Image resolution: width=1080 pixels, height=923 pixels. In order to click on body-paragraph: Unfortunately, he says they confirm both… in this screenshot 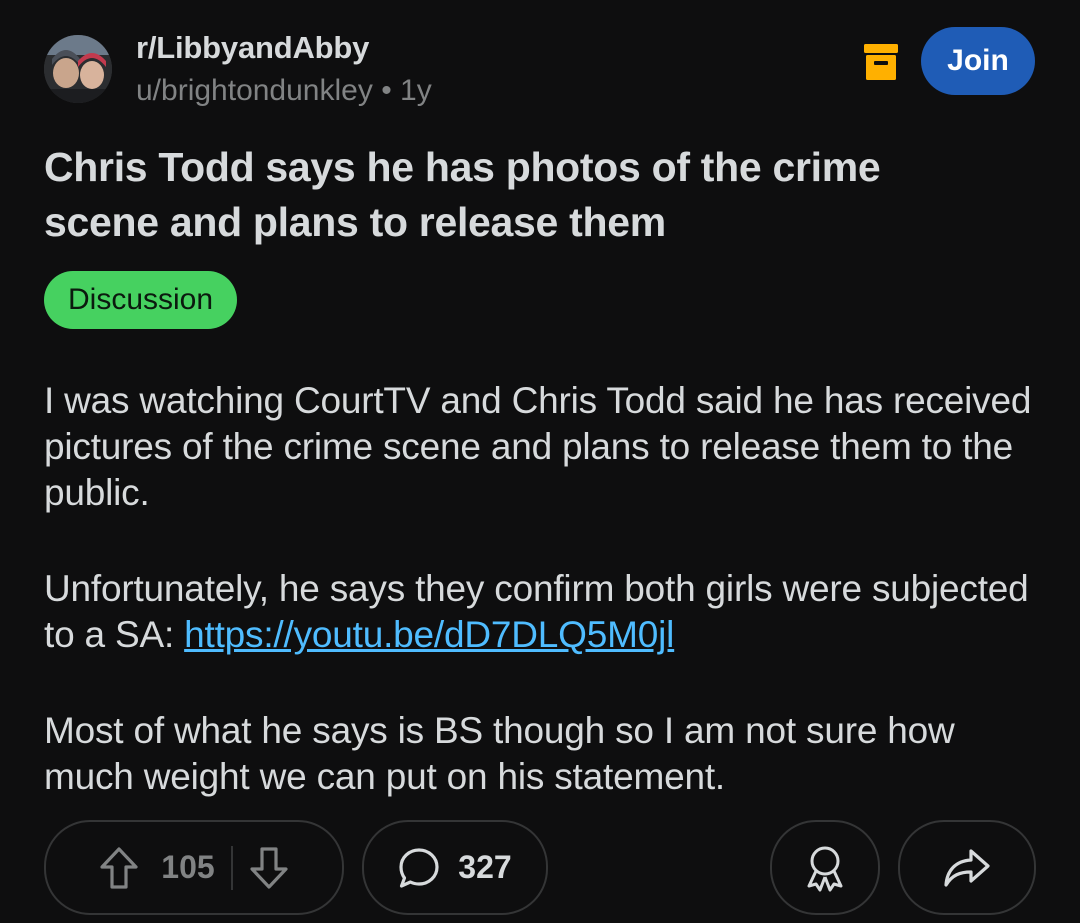, I will do `click(544, 612)`.